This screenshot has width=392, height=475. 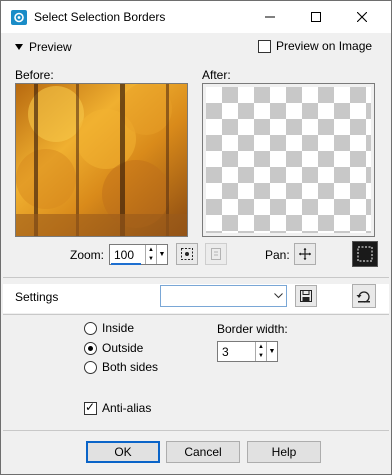 What do you see at coordinates (90, 348) in the screenshot?
I see `outside-radio-button` at bounding box center [90, 348].